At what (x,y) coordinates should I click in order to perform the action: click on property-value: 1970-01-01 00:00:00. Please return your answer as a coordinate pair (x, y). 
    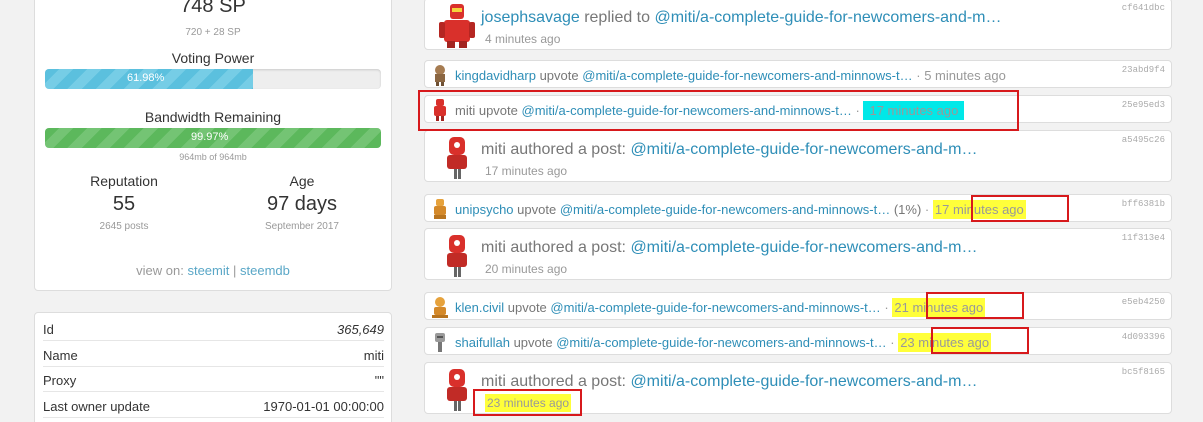
    Looking at the image, I should click on (323, 406).